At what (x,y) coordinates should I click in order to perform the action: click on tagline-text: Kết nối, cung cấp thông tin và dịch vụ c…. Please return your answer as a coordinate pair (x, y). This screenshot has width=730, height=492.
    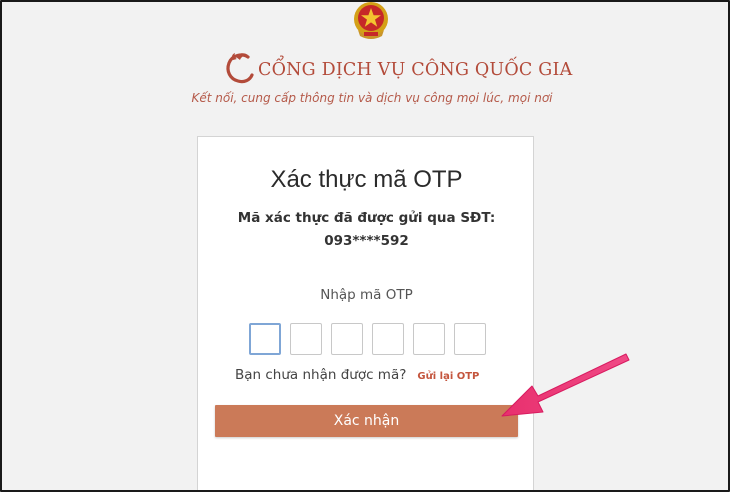
    Looking at the image, I should click on (372, 98).